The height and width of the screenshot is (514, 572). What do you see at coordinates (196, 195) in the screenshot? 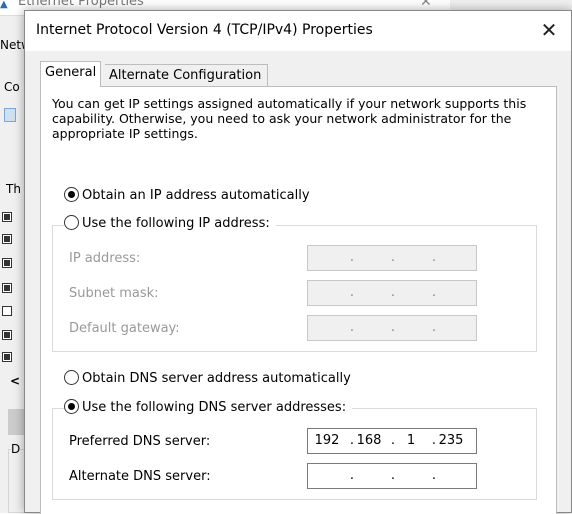
I see `obtain-ip-automatically-label: Obtain an IP address automatically` at bounding box center [196, 195].